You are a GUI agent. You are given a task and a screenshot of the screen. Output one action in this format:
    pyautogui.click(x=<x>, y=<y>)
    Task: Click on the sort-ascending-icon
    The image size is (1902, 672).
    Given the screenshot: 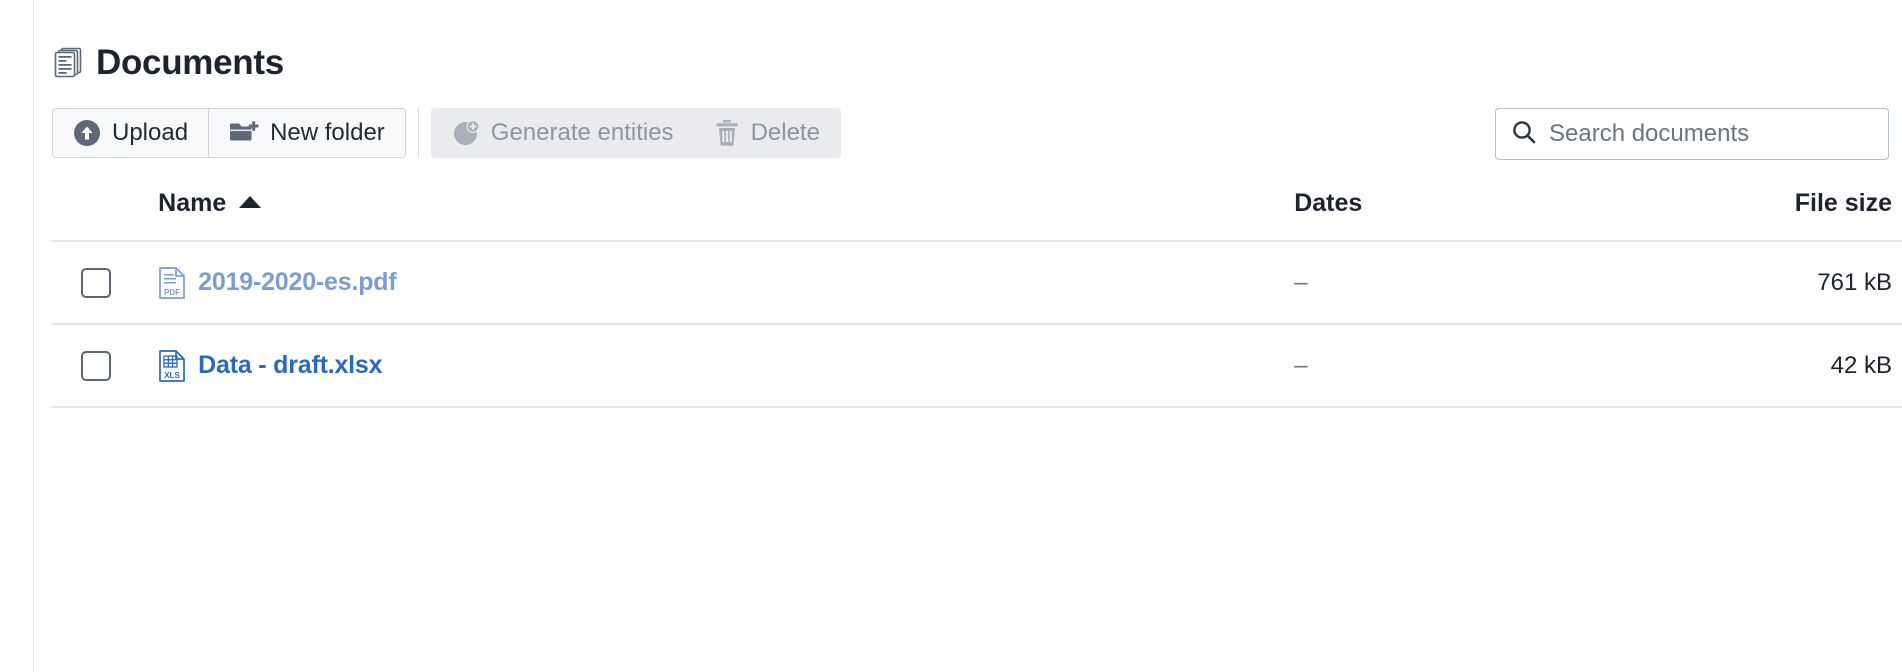 What is the action you would take?
    pyautogui.click(x=250, y=202)
    